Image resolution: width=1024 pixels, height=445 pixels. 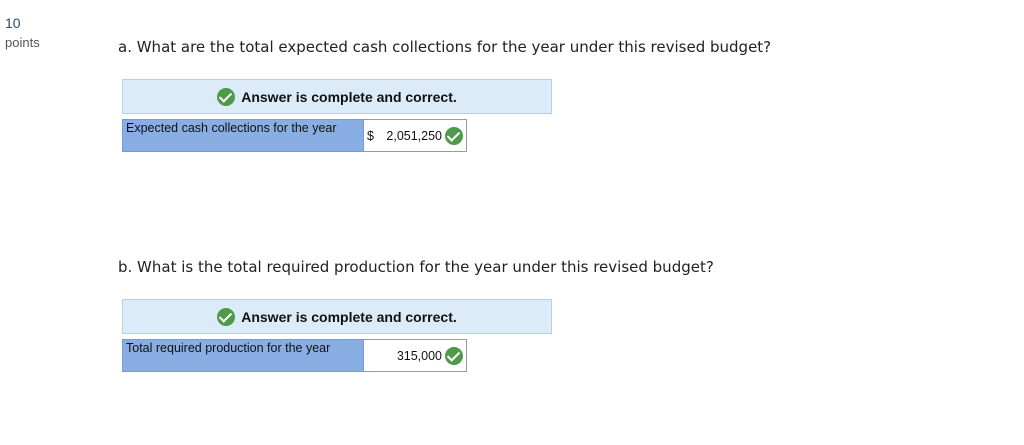 What do you see at coordinates (419, 355) in the screenshot?
I see `answer-value-b: 315,000` at bounding box center [419, 355].